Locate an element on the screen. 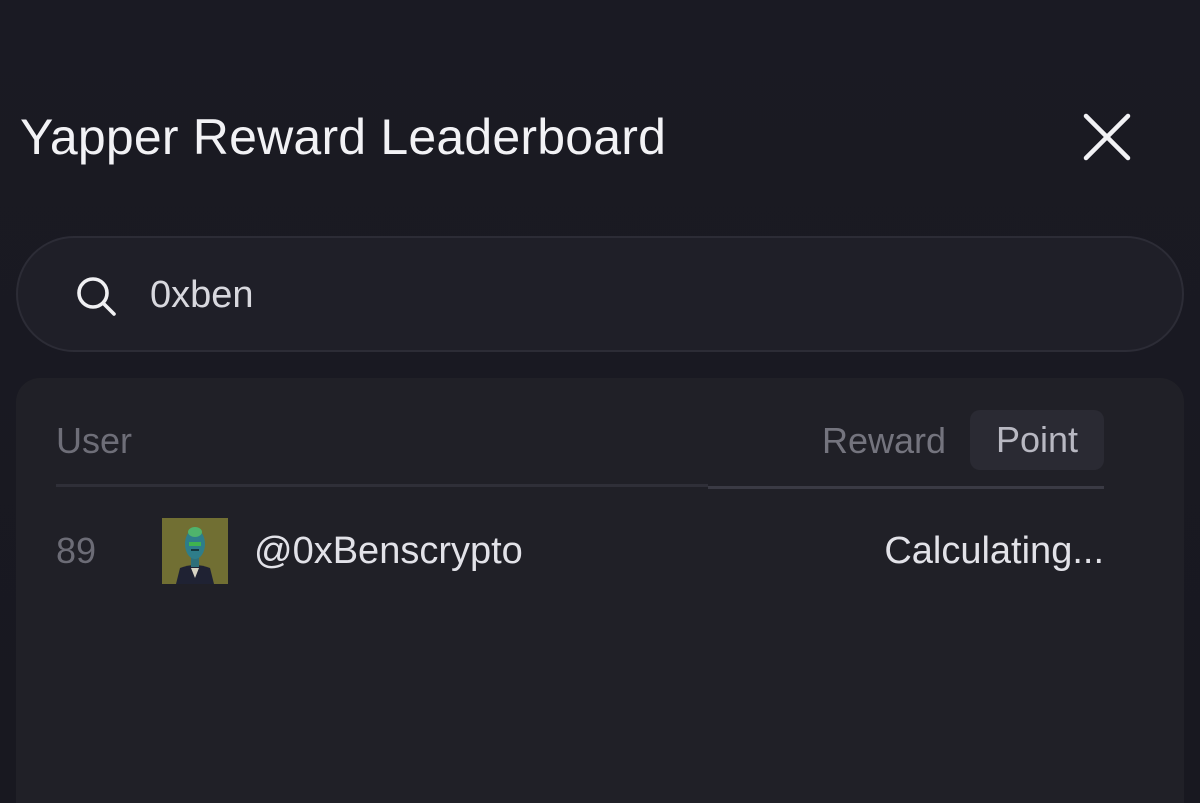 This screenshot has height=803, width=1200. search-bar is located at coordinates (600, 294).